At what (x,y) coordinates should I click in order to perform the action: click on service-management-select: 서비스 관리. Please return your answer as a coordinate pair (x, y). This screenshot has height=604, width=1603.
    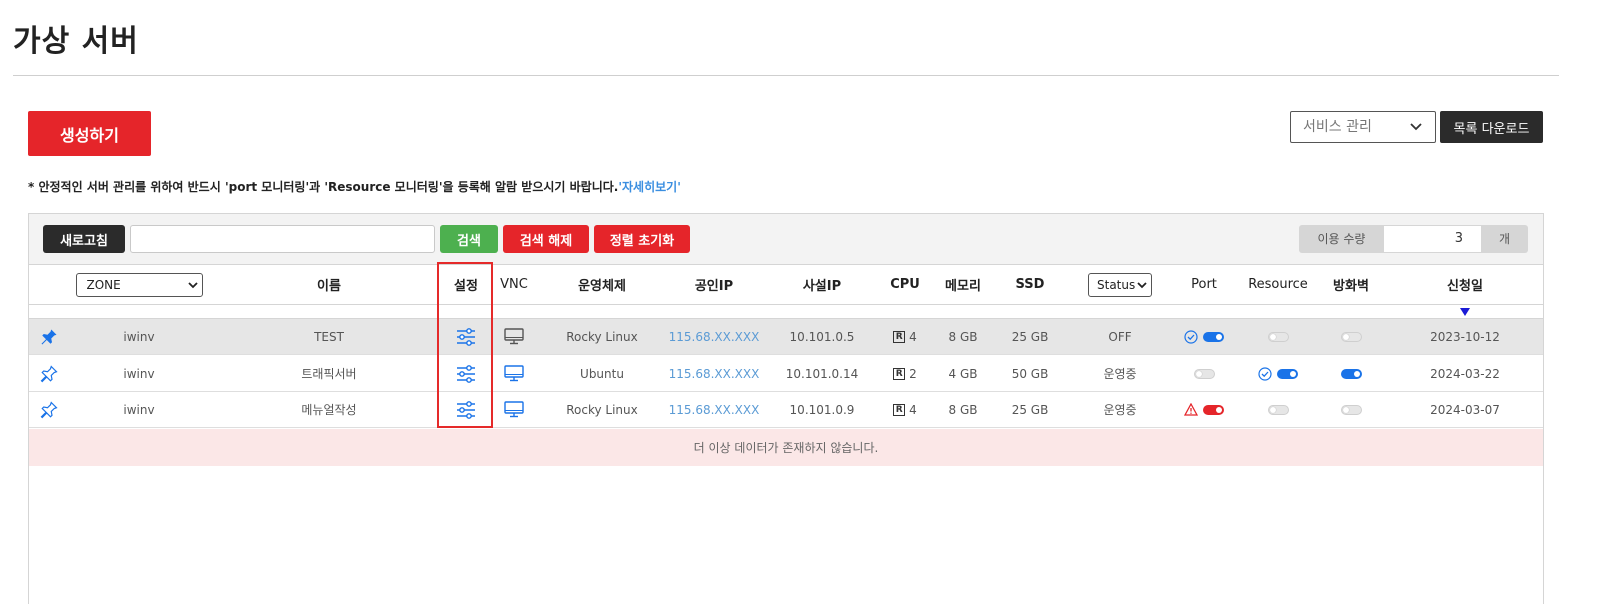
    Looking at the image, I should click on (1363, 127).